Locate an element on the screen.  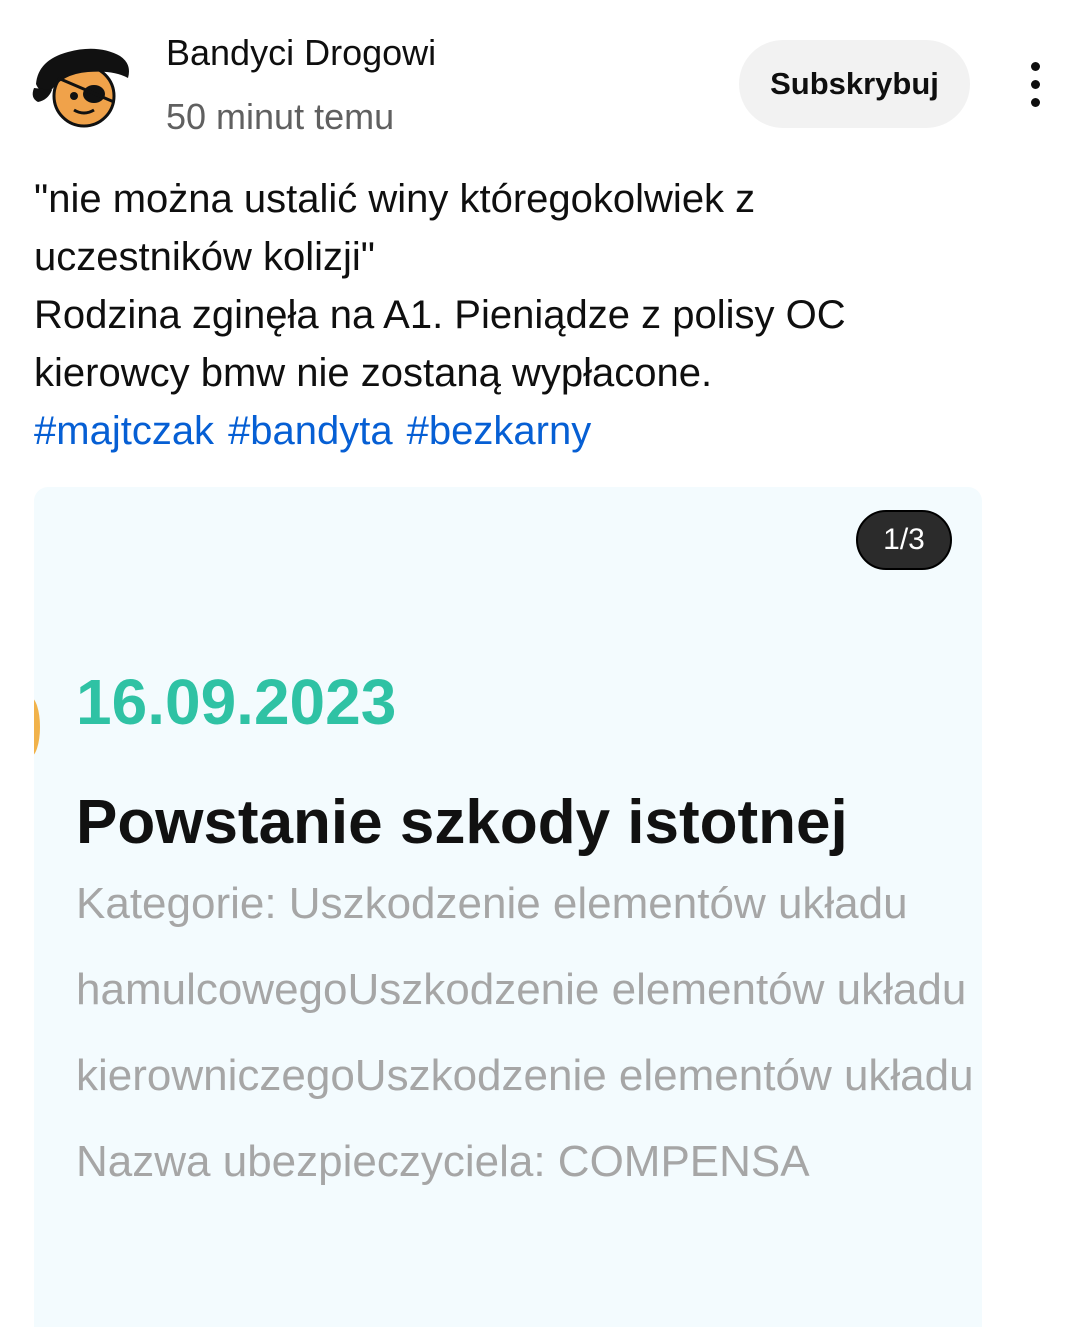
subscribe-button: Subskrybuj is located at coordinates (854, 84).